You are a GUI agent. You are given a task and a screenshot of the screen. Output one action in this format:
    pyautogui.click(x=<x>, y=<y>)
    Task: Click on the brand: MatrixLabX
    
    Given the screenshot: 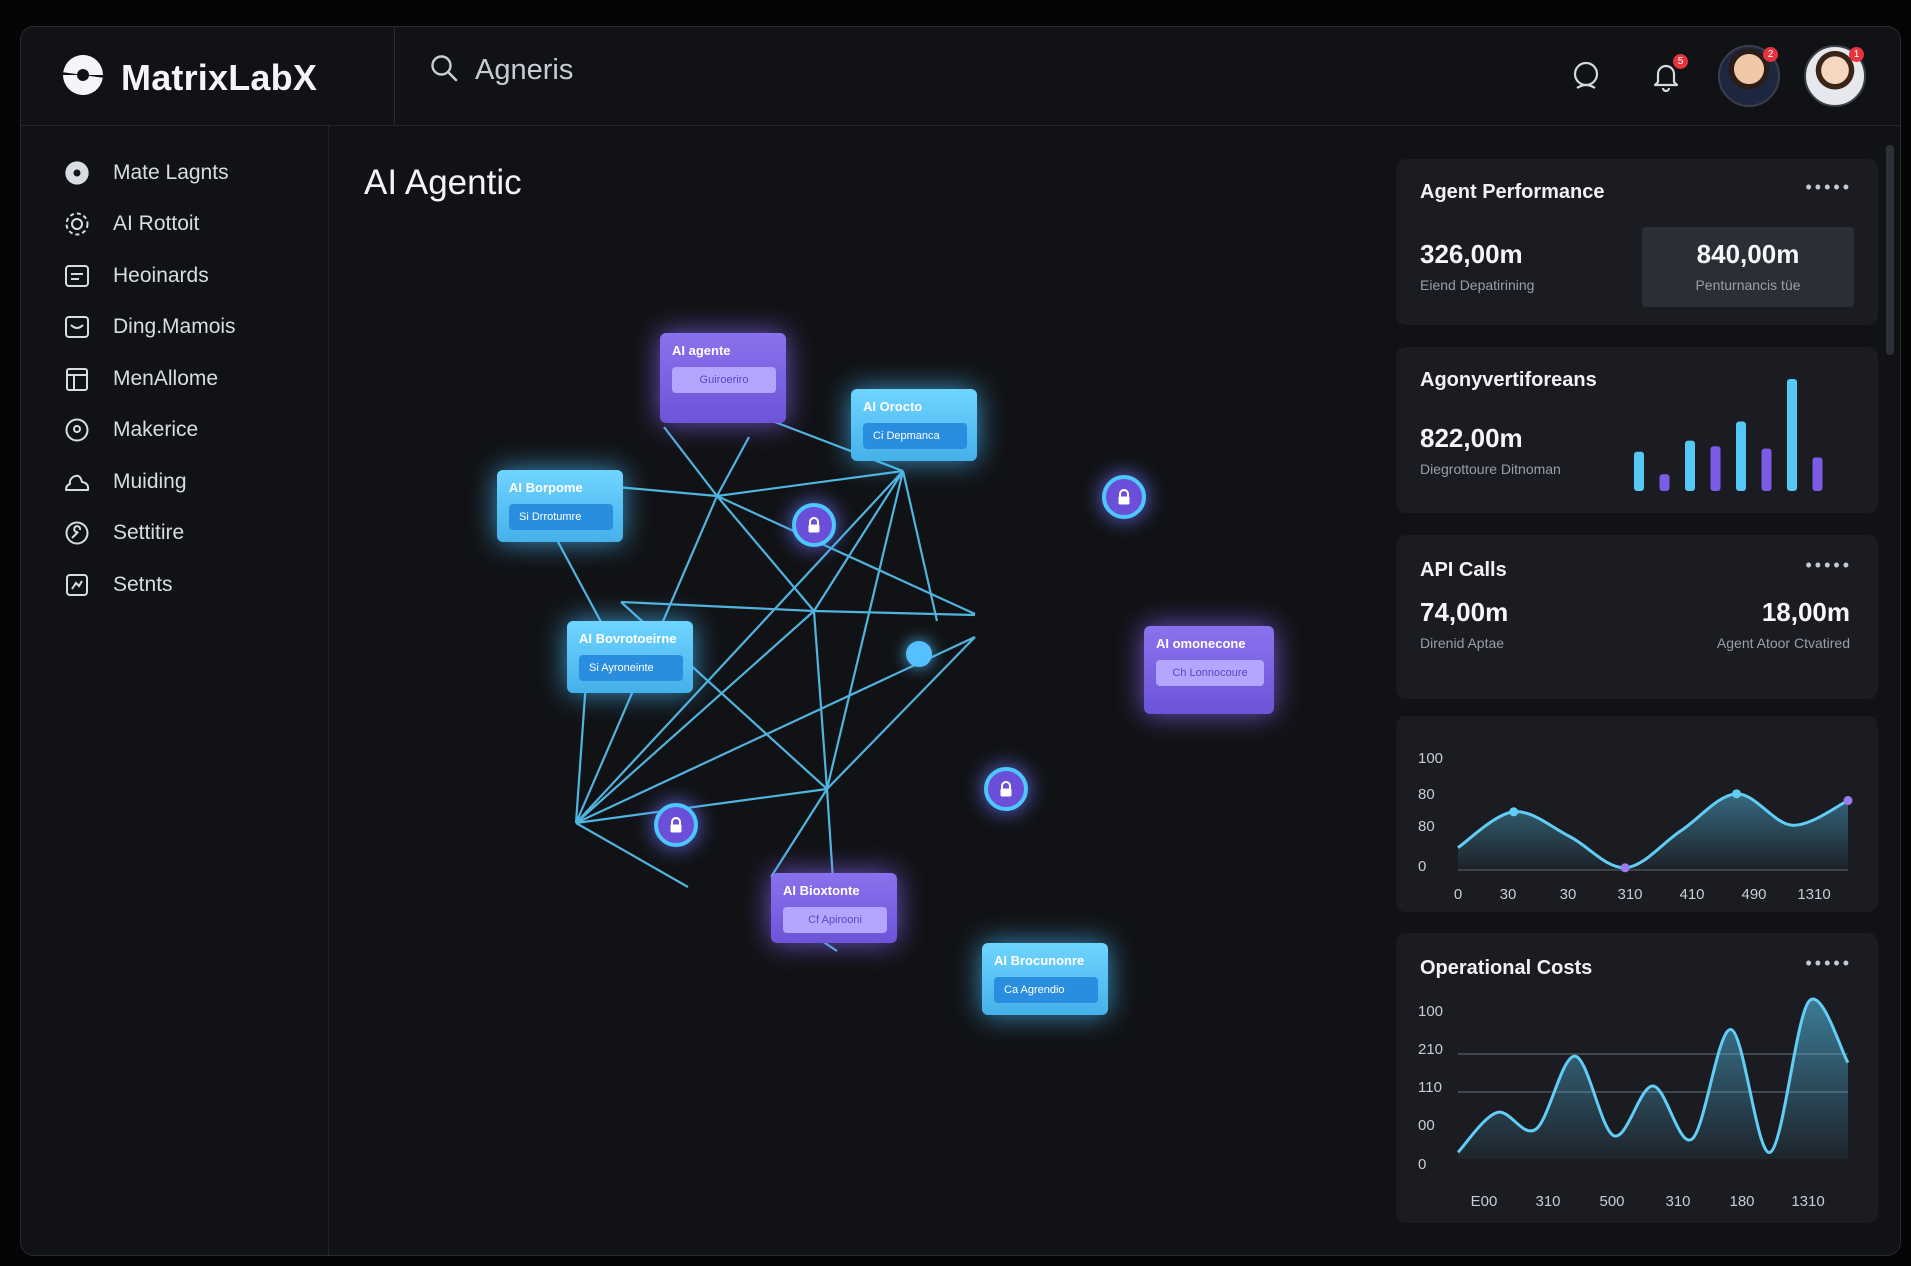 What is the action you would take?
    pyautogui.click(x=188, y=77)
    